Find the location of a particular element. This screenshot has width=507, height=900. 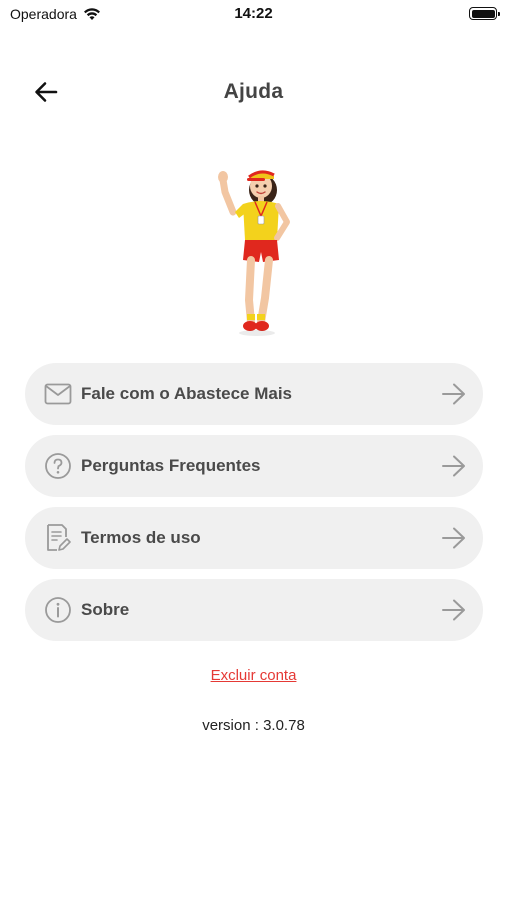

menu-item-label: Perguntas Frequentes is located at coordinates (171, 465).